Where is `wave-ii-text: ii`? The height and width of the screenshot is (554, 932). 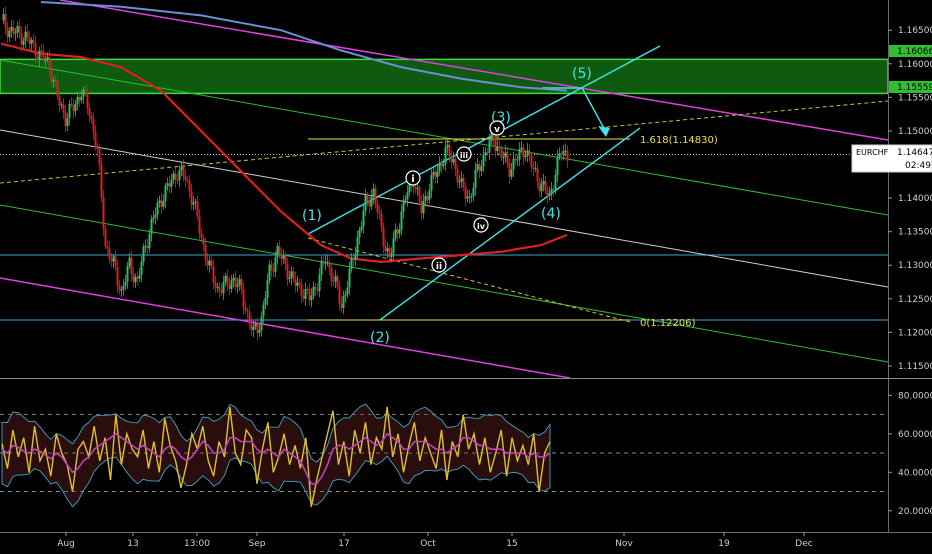
wave-ii-text: ii is located at coordinates (439, 267).